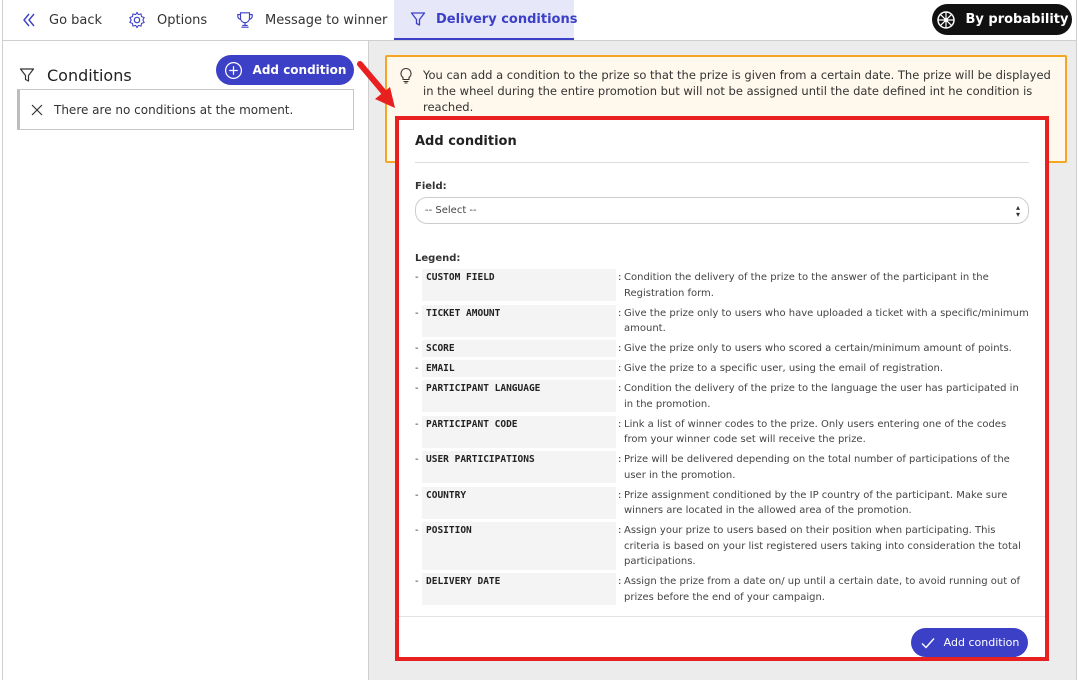  What do you see at coordinates (519, 348) in the screenshot?
I see `legend-key: SCORE` at bounding box center [519, 348].